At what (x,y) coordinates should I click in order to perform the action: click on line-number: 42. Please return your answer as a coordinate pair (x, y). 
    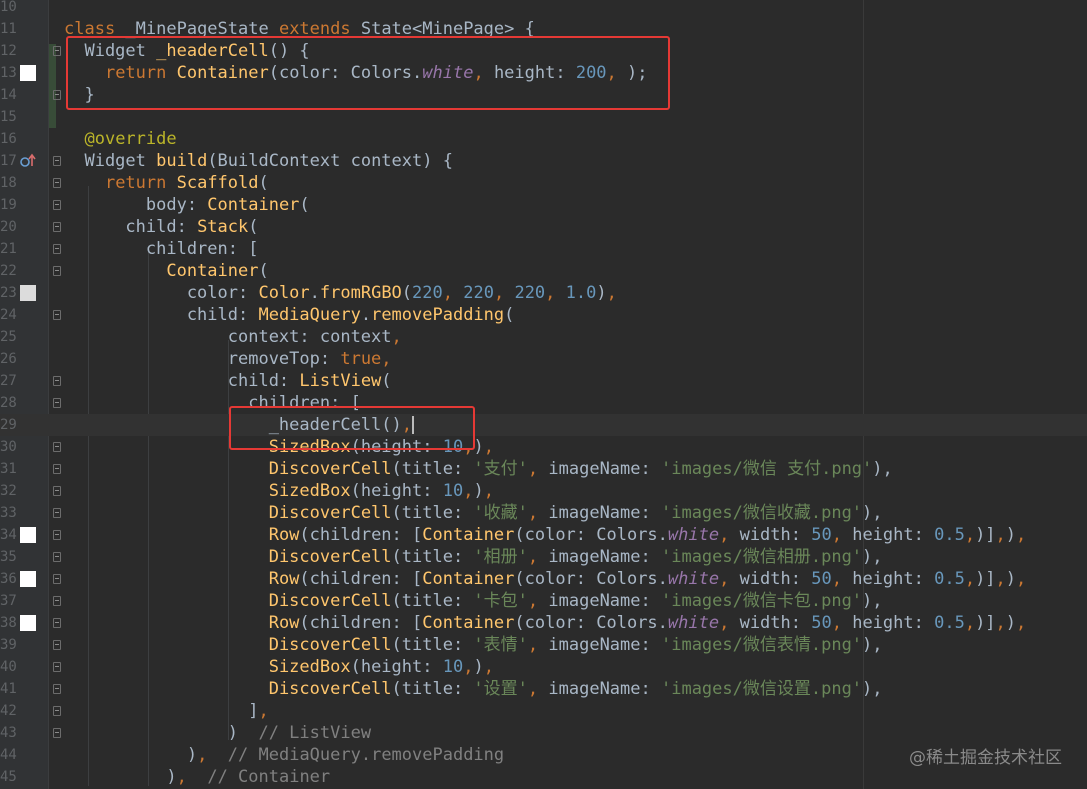
    Looking at the image, I should click on (8, 711).